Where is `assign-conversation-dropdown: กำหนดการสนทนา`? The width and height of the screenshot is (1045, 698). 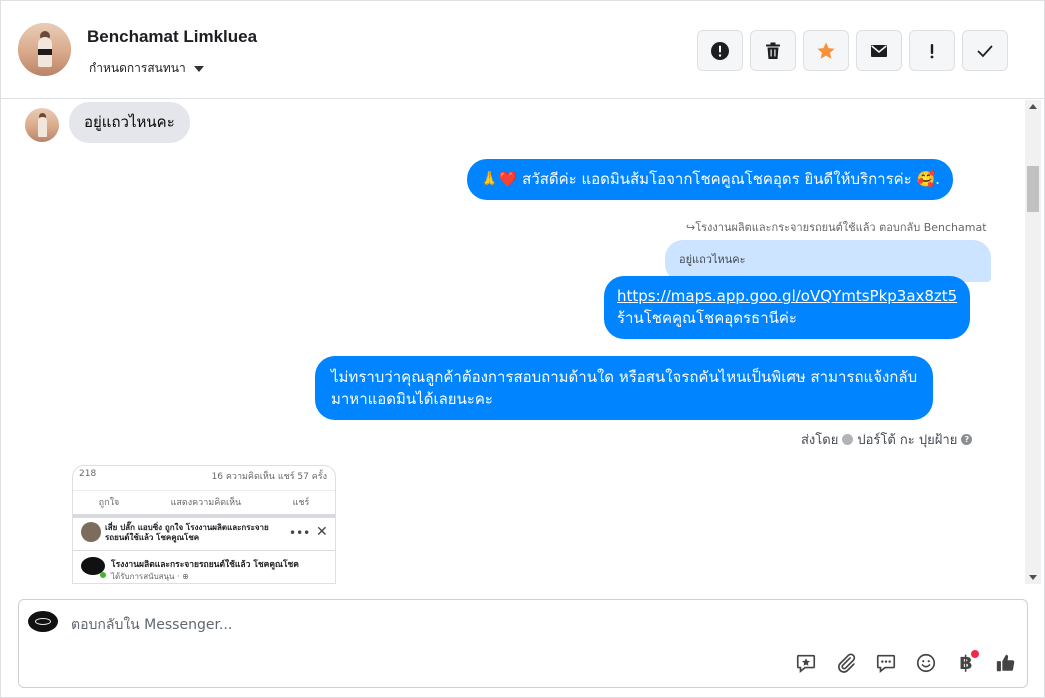
assign-conversation-dropdown: กำหนดการสนทนา is located at coordinates (146, 68).